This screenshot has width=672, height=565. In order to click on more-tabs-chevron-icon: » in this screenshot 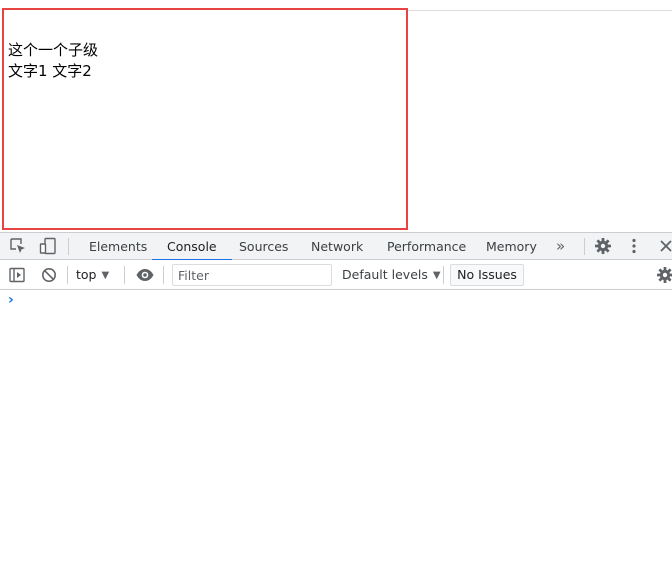, I will do `click(560, 246)`.